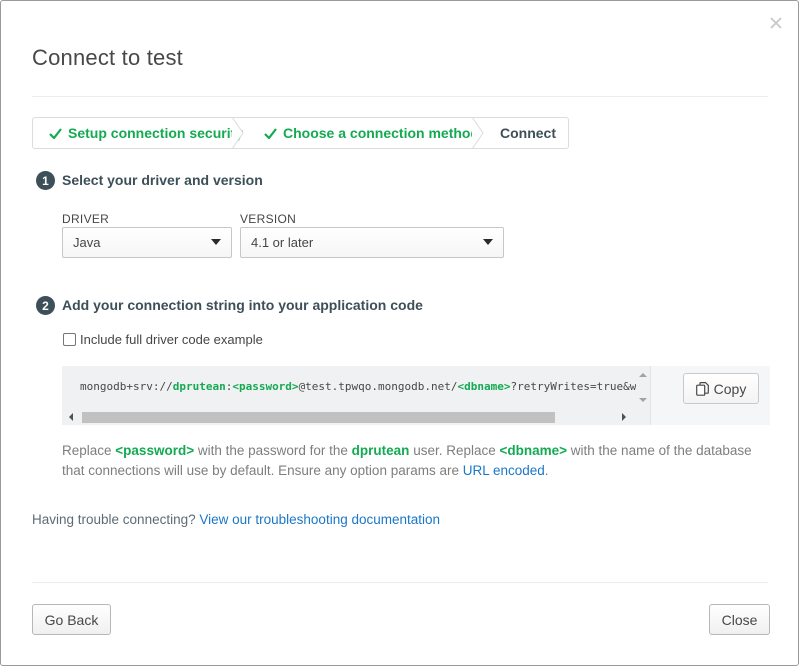  What do you see at coordinates (265, 386) in the screenshot?
I see `conn-password: <password>` at bounding box center [265, 386].